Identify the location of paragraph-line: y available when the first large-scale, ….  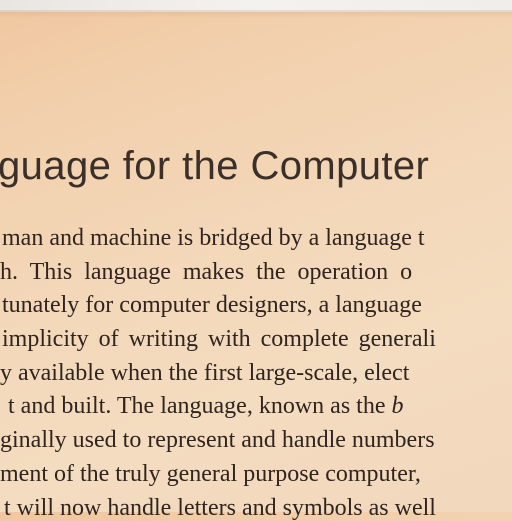
(205, 373).